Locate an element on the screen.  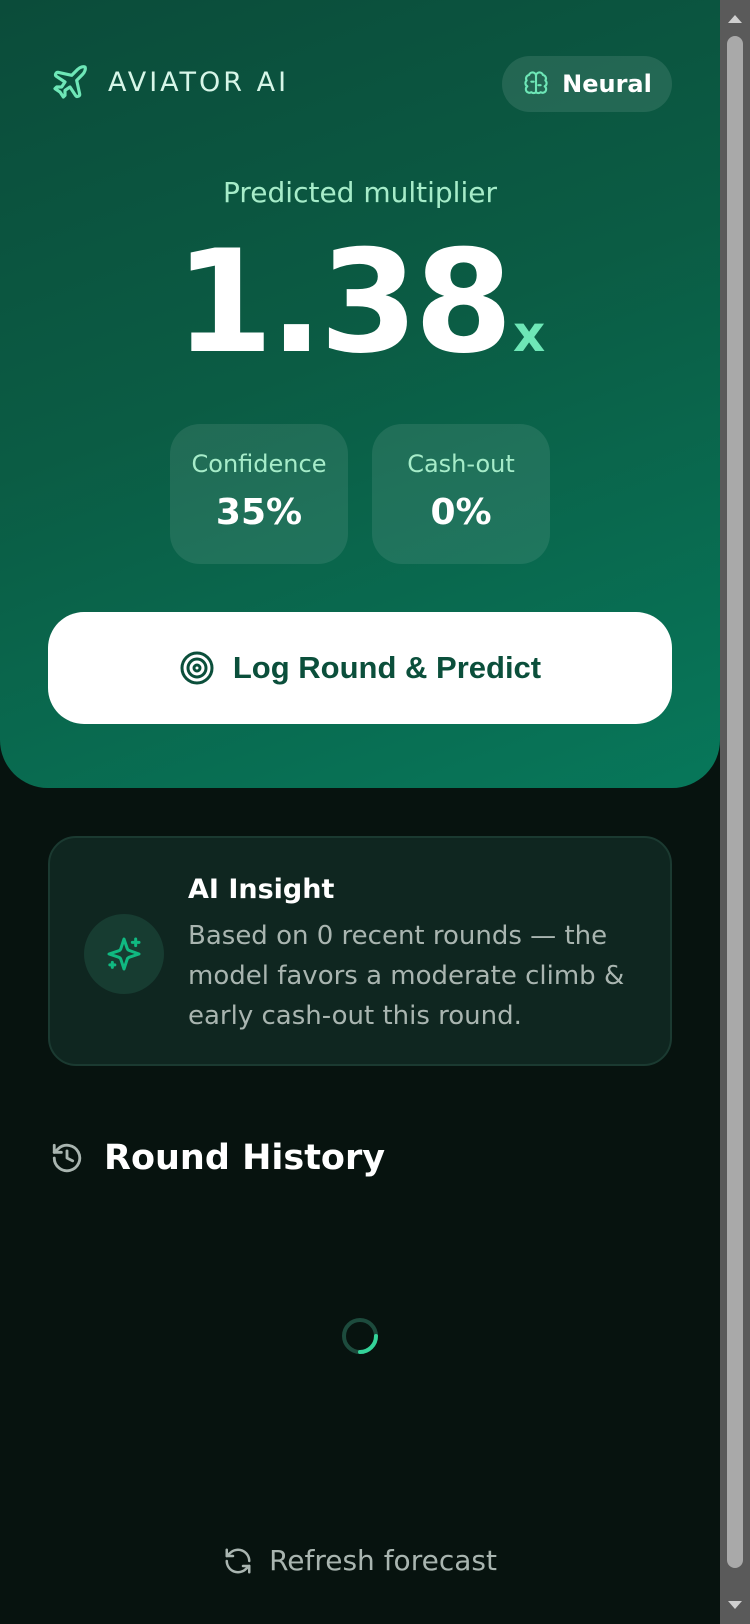
insight-title: AI Insight is located at coordinates (261, 889).